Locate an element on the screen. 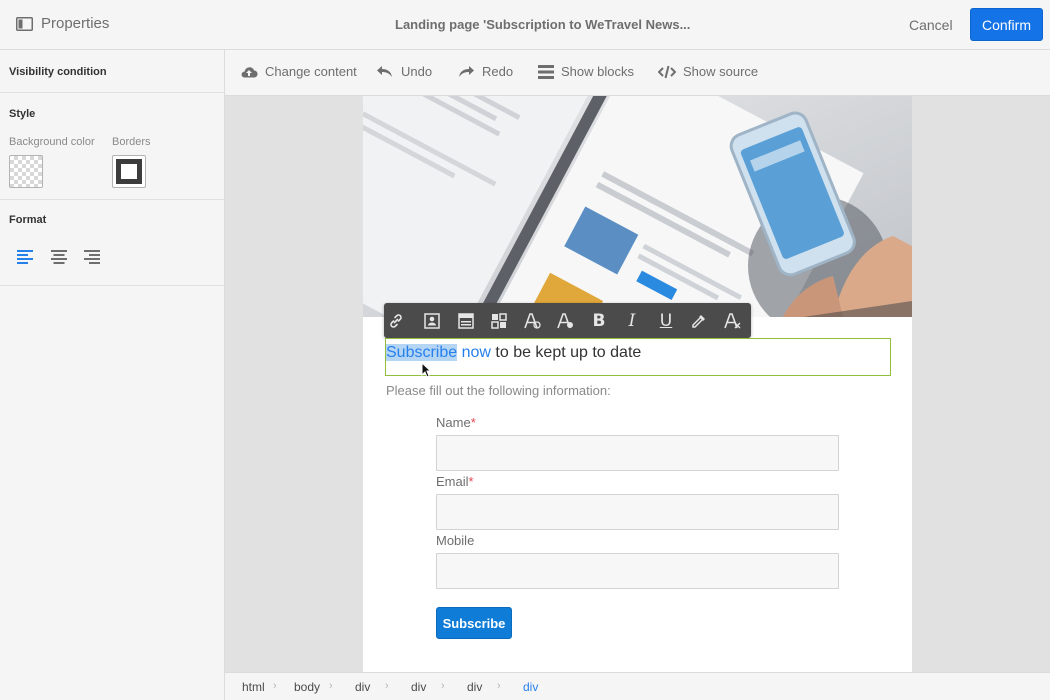 Image resolution: width=1050 pixels, height=700 pixels. visibility-condition-heading: Visibility condition is located at coordinates (58, 72).